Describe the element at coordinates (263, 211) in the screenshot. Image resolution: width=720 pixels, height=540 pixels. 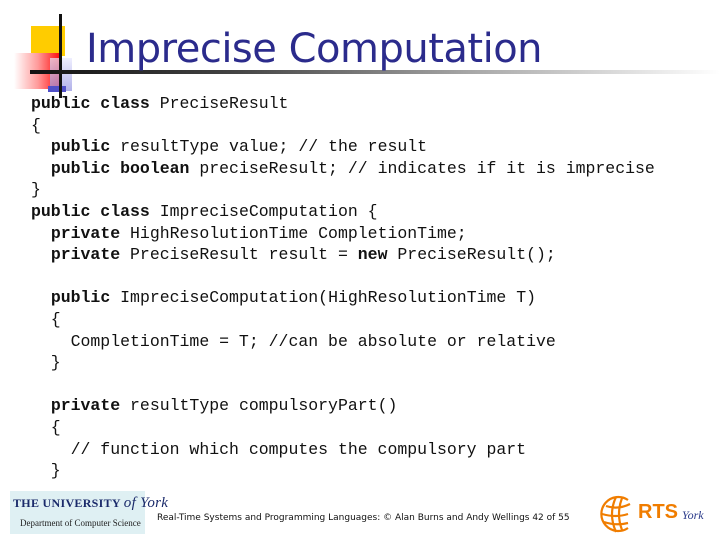
I see `code-text: ImpreciseComputation {` at that location.